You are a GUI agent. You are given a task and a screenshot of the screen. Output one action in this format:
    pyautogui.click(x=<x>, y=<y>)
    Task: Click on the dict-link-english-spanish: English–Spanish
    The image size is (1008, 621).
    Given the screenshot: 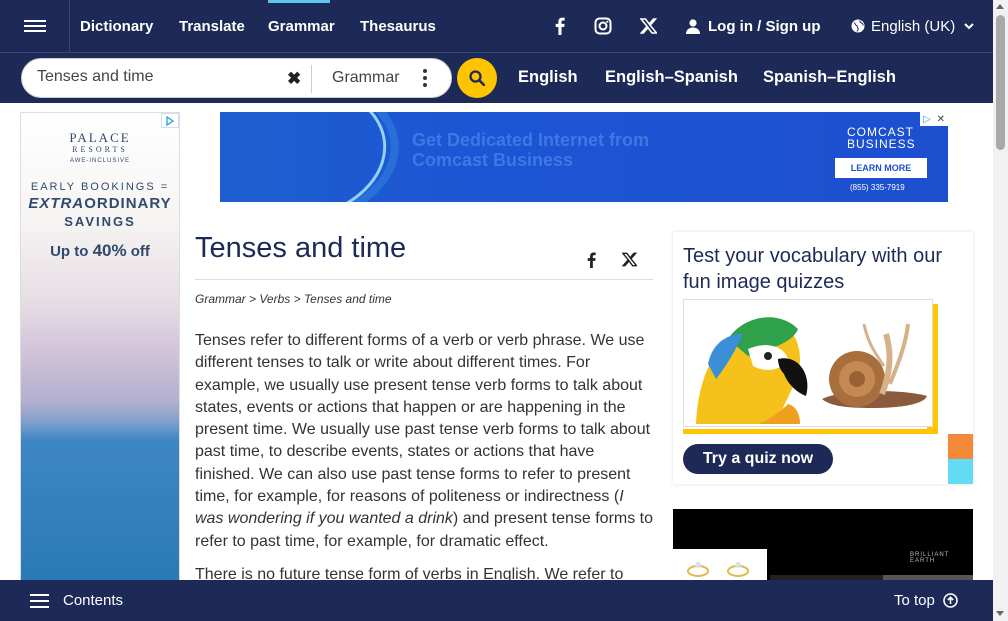 What is the action you would take?
    pyautogui.click(x=671, y=77)
    